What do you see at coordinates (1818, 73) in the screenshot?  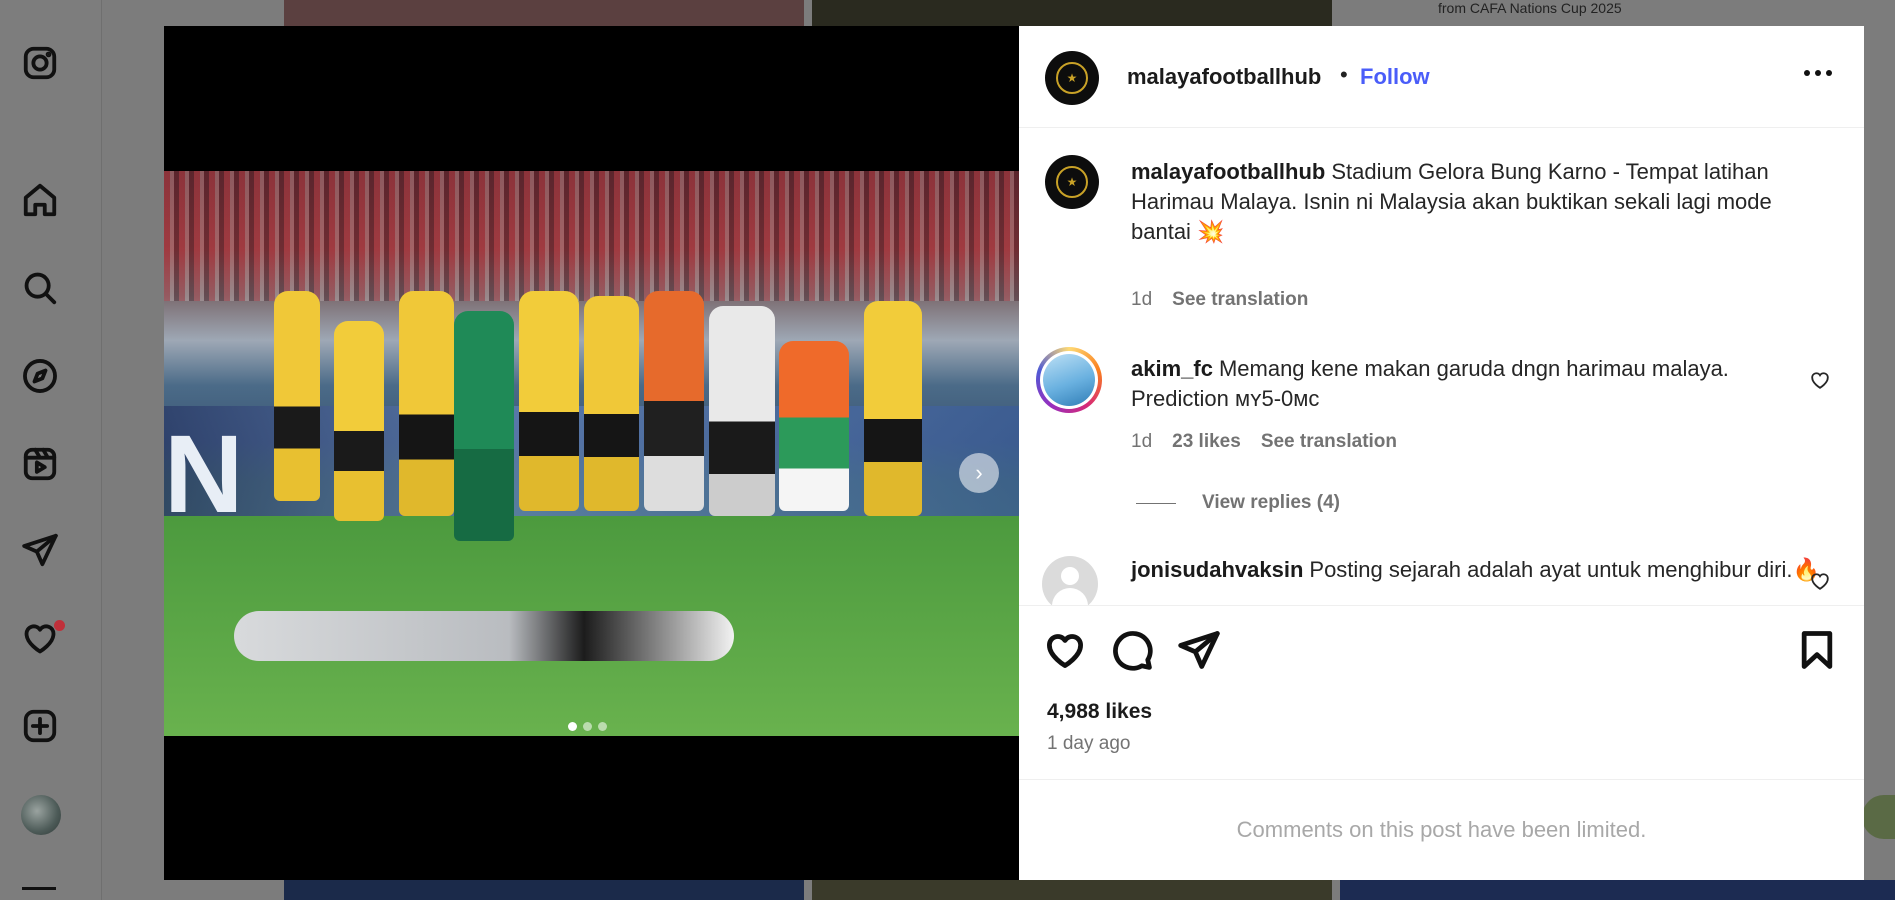 I see `more-options-icon` at bounding box center [1818, 73].